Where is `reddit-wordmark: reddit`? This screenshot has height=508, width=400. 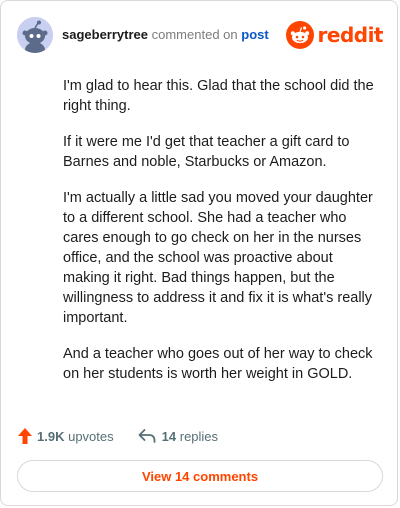 reddit-wordmark: reddit is located at coordinates (350, 35).